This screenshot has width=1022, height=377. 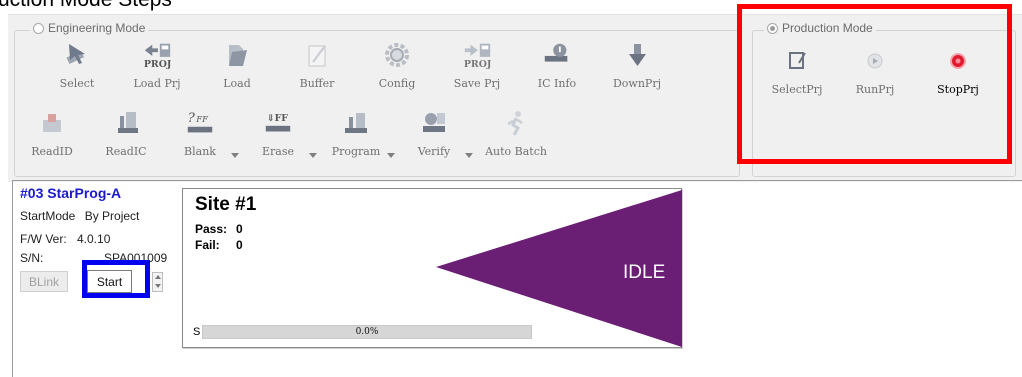 What do you see at coordinates (158, 286) in the screenshot?
I see `spin-down-icon` at bounding box center [158, 286].